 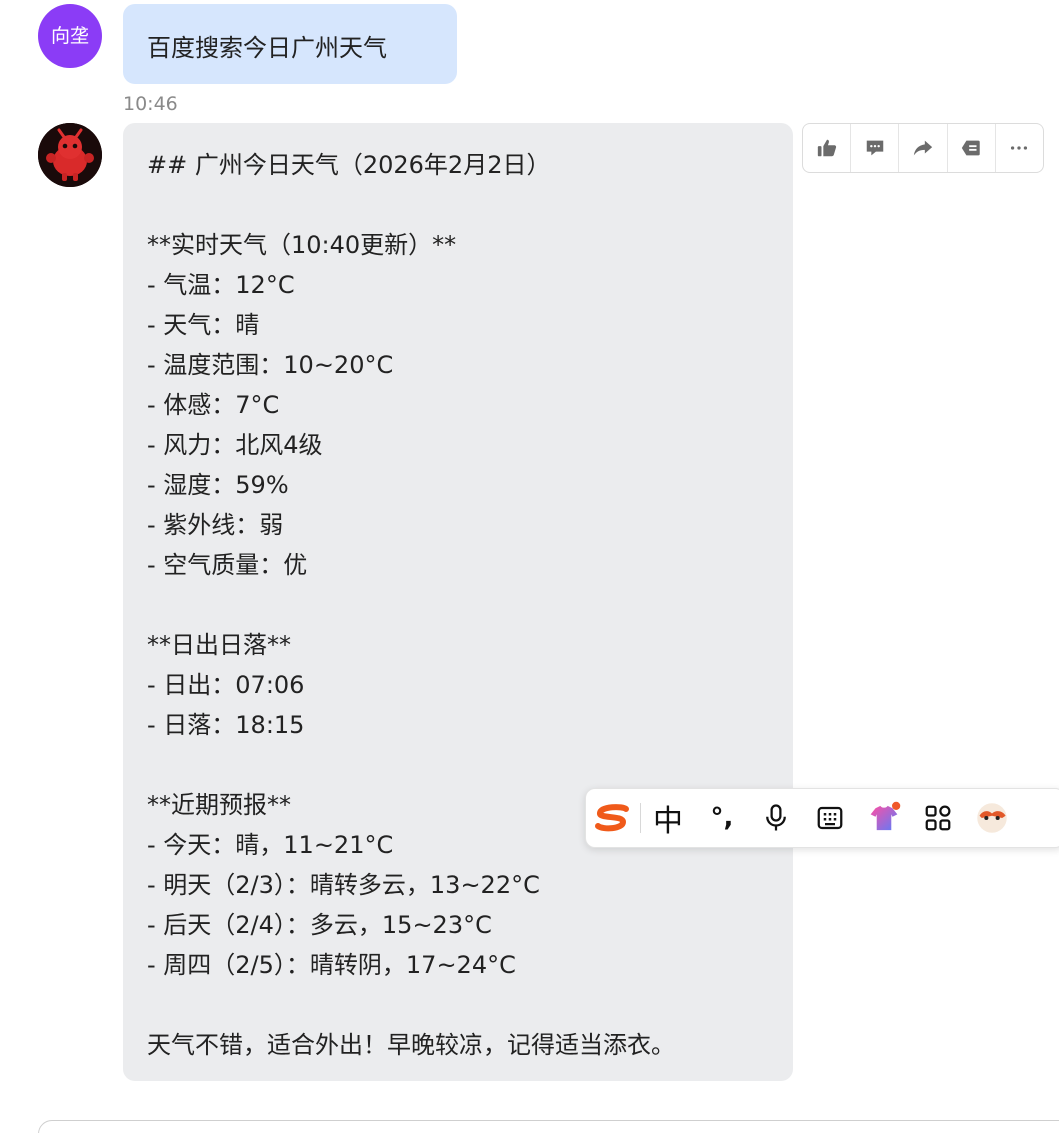 I want to click on forward-button, so click(x=923, y=148).